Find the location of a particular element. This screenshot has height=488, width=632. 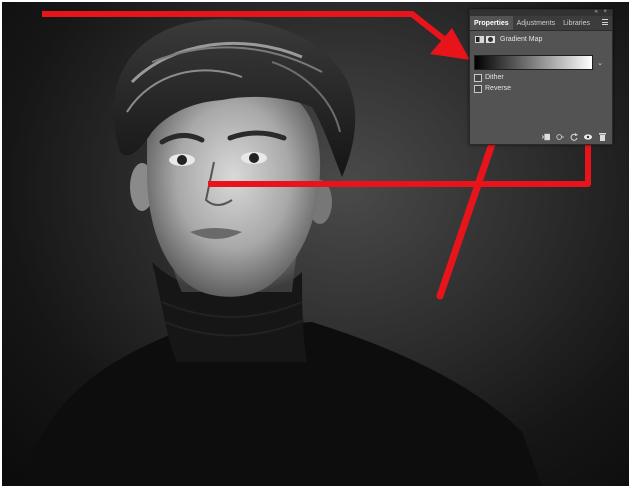

dither-option: Dither is located at coordinates (489, 77).